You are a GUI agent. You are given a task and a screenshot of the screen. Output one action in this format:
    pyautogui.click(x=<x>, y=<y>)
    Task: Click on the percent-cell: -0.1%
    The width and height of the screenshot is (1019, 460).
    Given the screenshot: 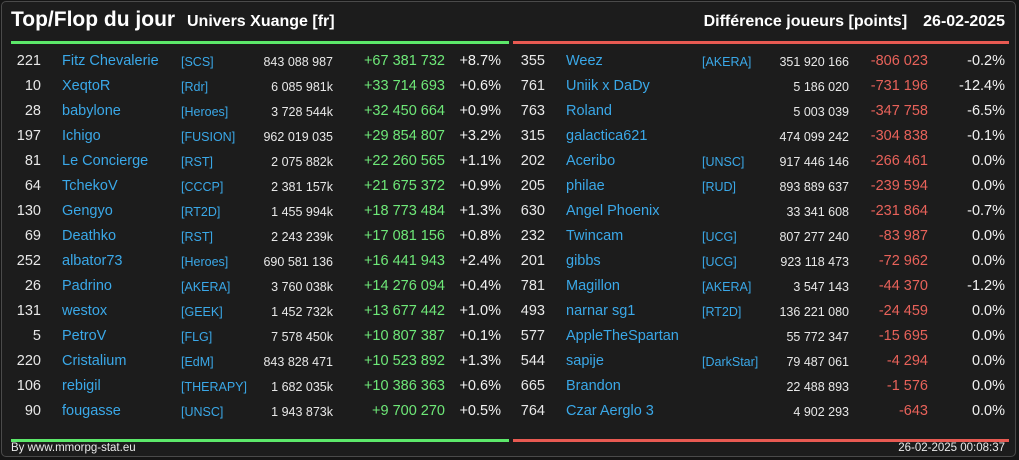 What is the action you would take?
    pyautogui.click(x=986, y=136)
    